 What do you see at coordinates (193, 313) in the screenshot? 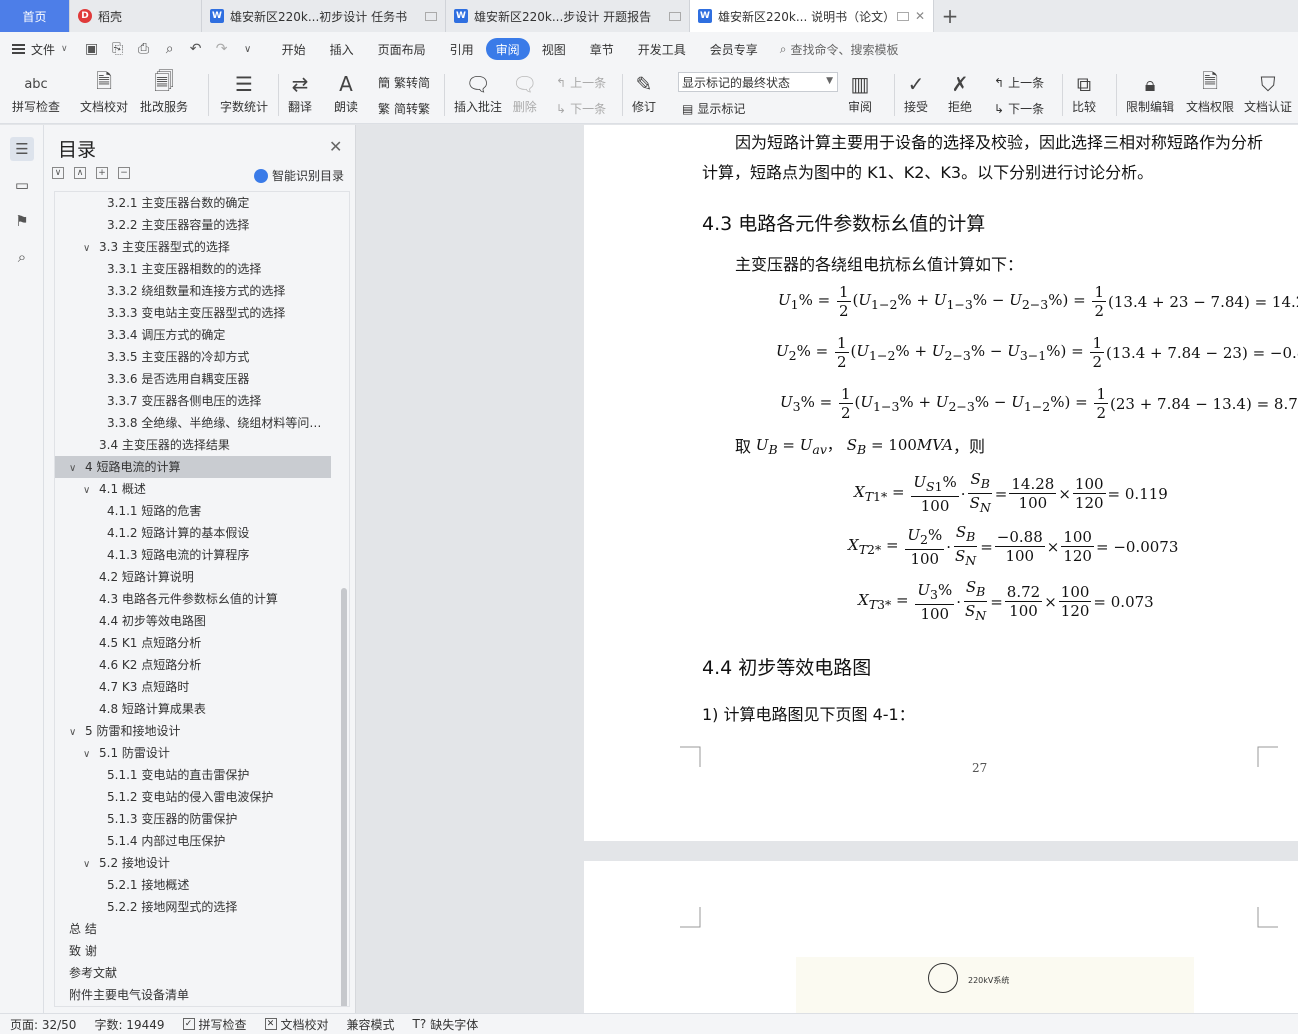
I see `toc-item: 3.3.3 变电站主变压器型式的选择` at bounding box center [193, 313].